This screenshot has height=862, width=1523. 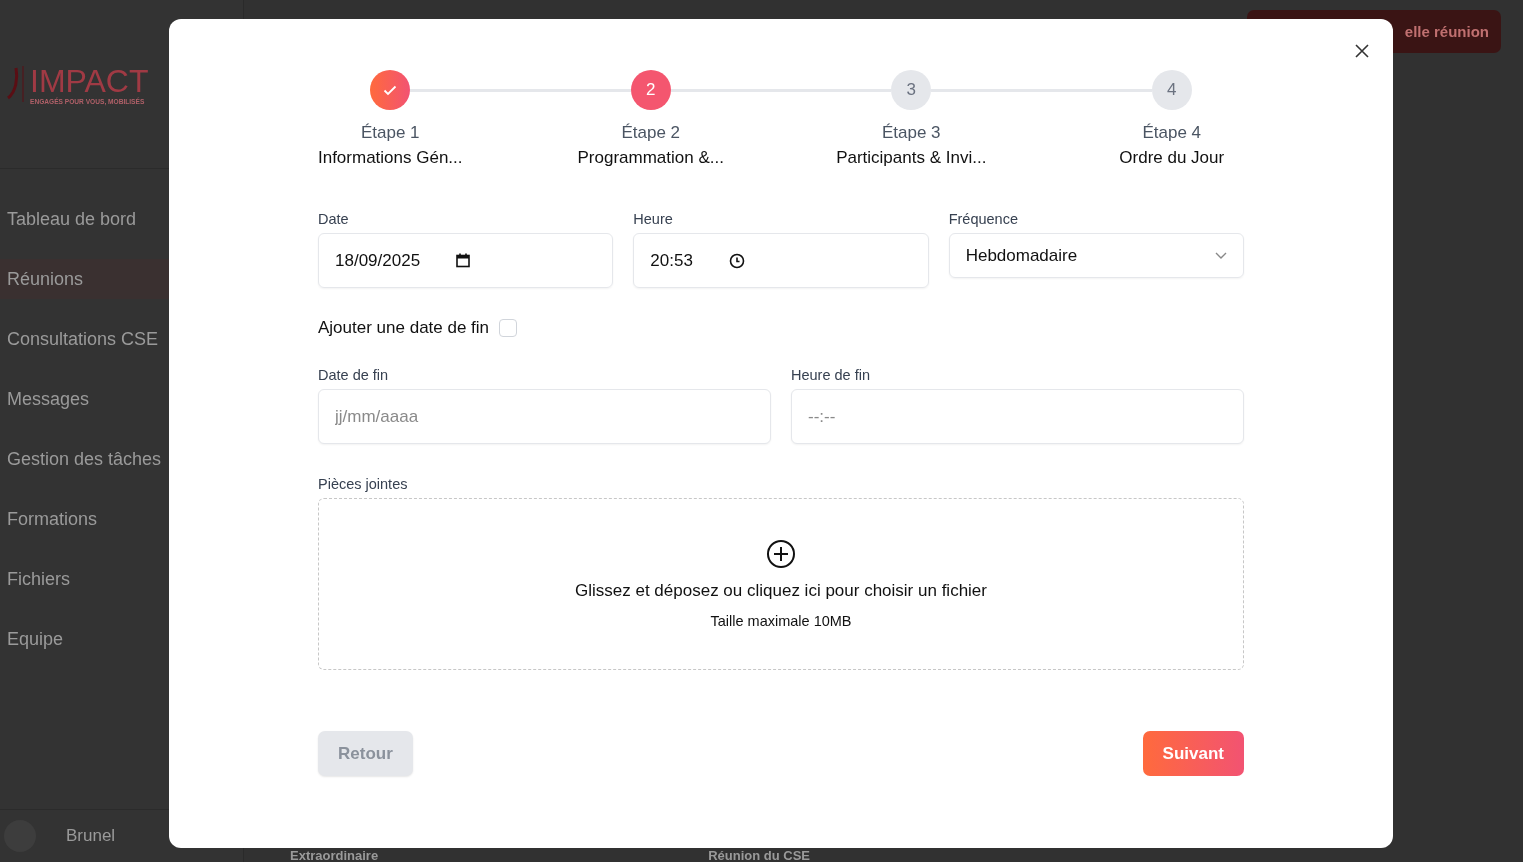 What do you see at coordinates (653, 219) in the screenshot?
I see `field-label: Heure` at bounding box center [653, 219].